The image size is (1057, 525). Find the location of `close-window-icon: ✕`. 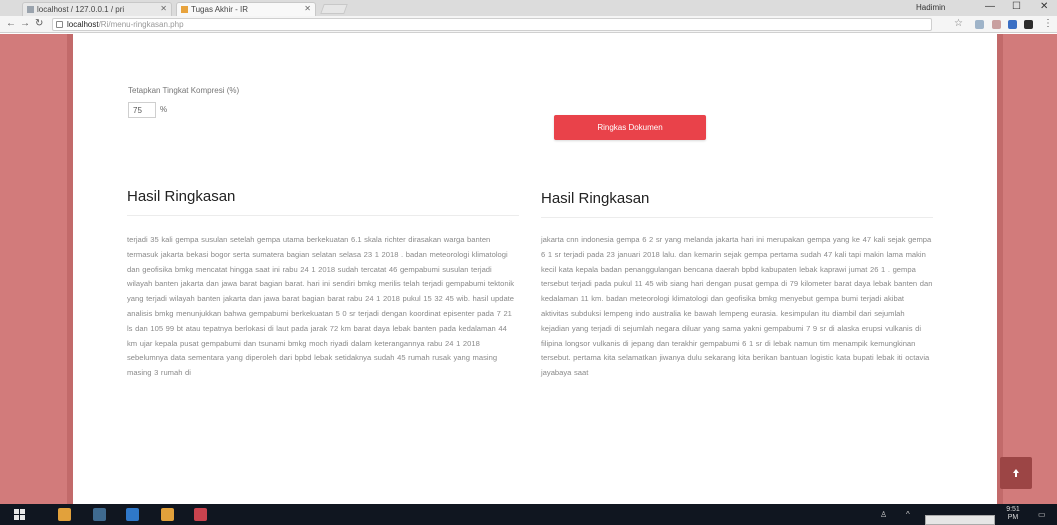

close-window-icon: ✕ is located at coordinates (1044, 6).